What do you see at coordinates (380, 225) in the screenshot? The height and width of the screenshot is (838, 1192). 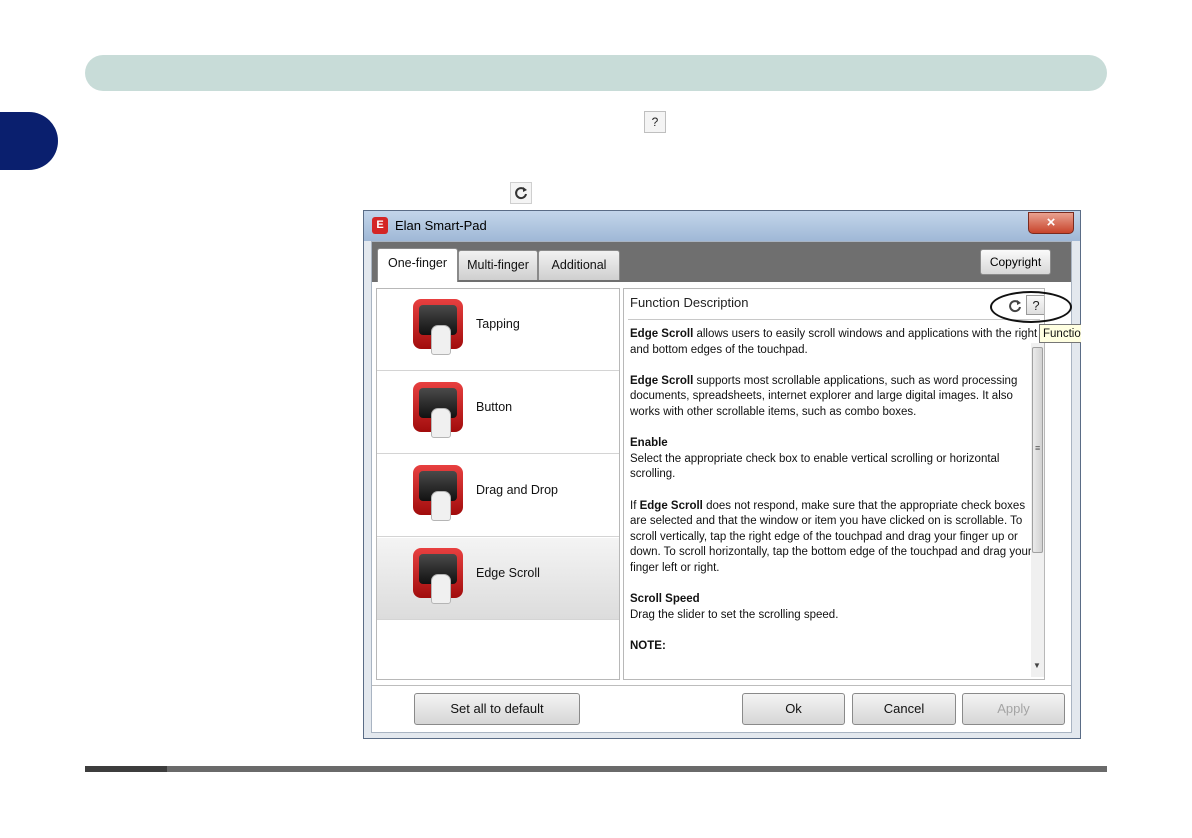 I see `elan-app-icon: E` at bounding box center [380, 225].